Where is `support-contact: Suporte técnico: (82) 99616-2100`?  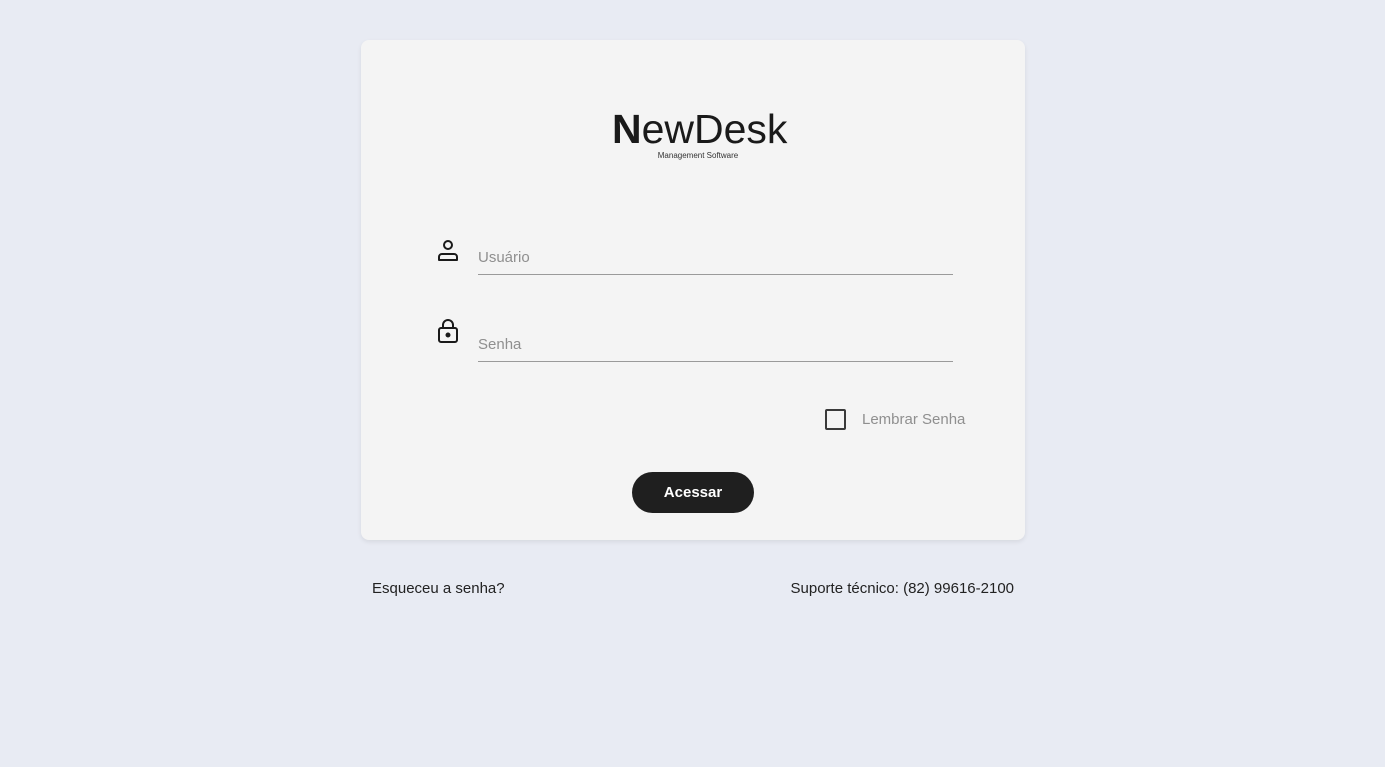
support-contact: Suporte técnico: (82) 99616-2100 is located at coordinates (902, 588).